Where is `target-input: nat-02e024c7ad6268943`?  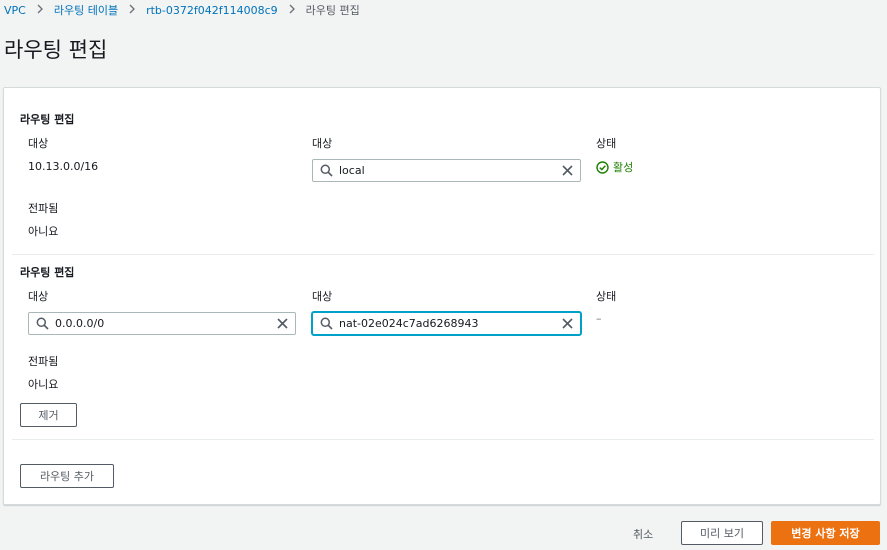 target-input: nat-02e024c7ad6268943 is located at coordinates (446, 323).